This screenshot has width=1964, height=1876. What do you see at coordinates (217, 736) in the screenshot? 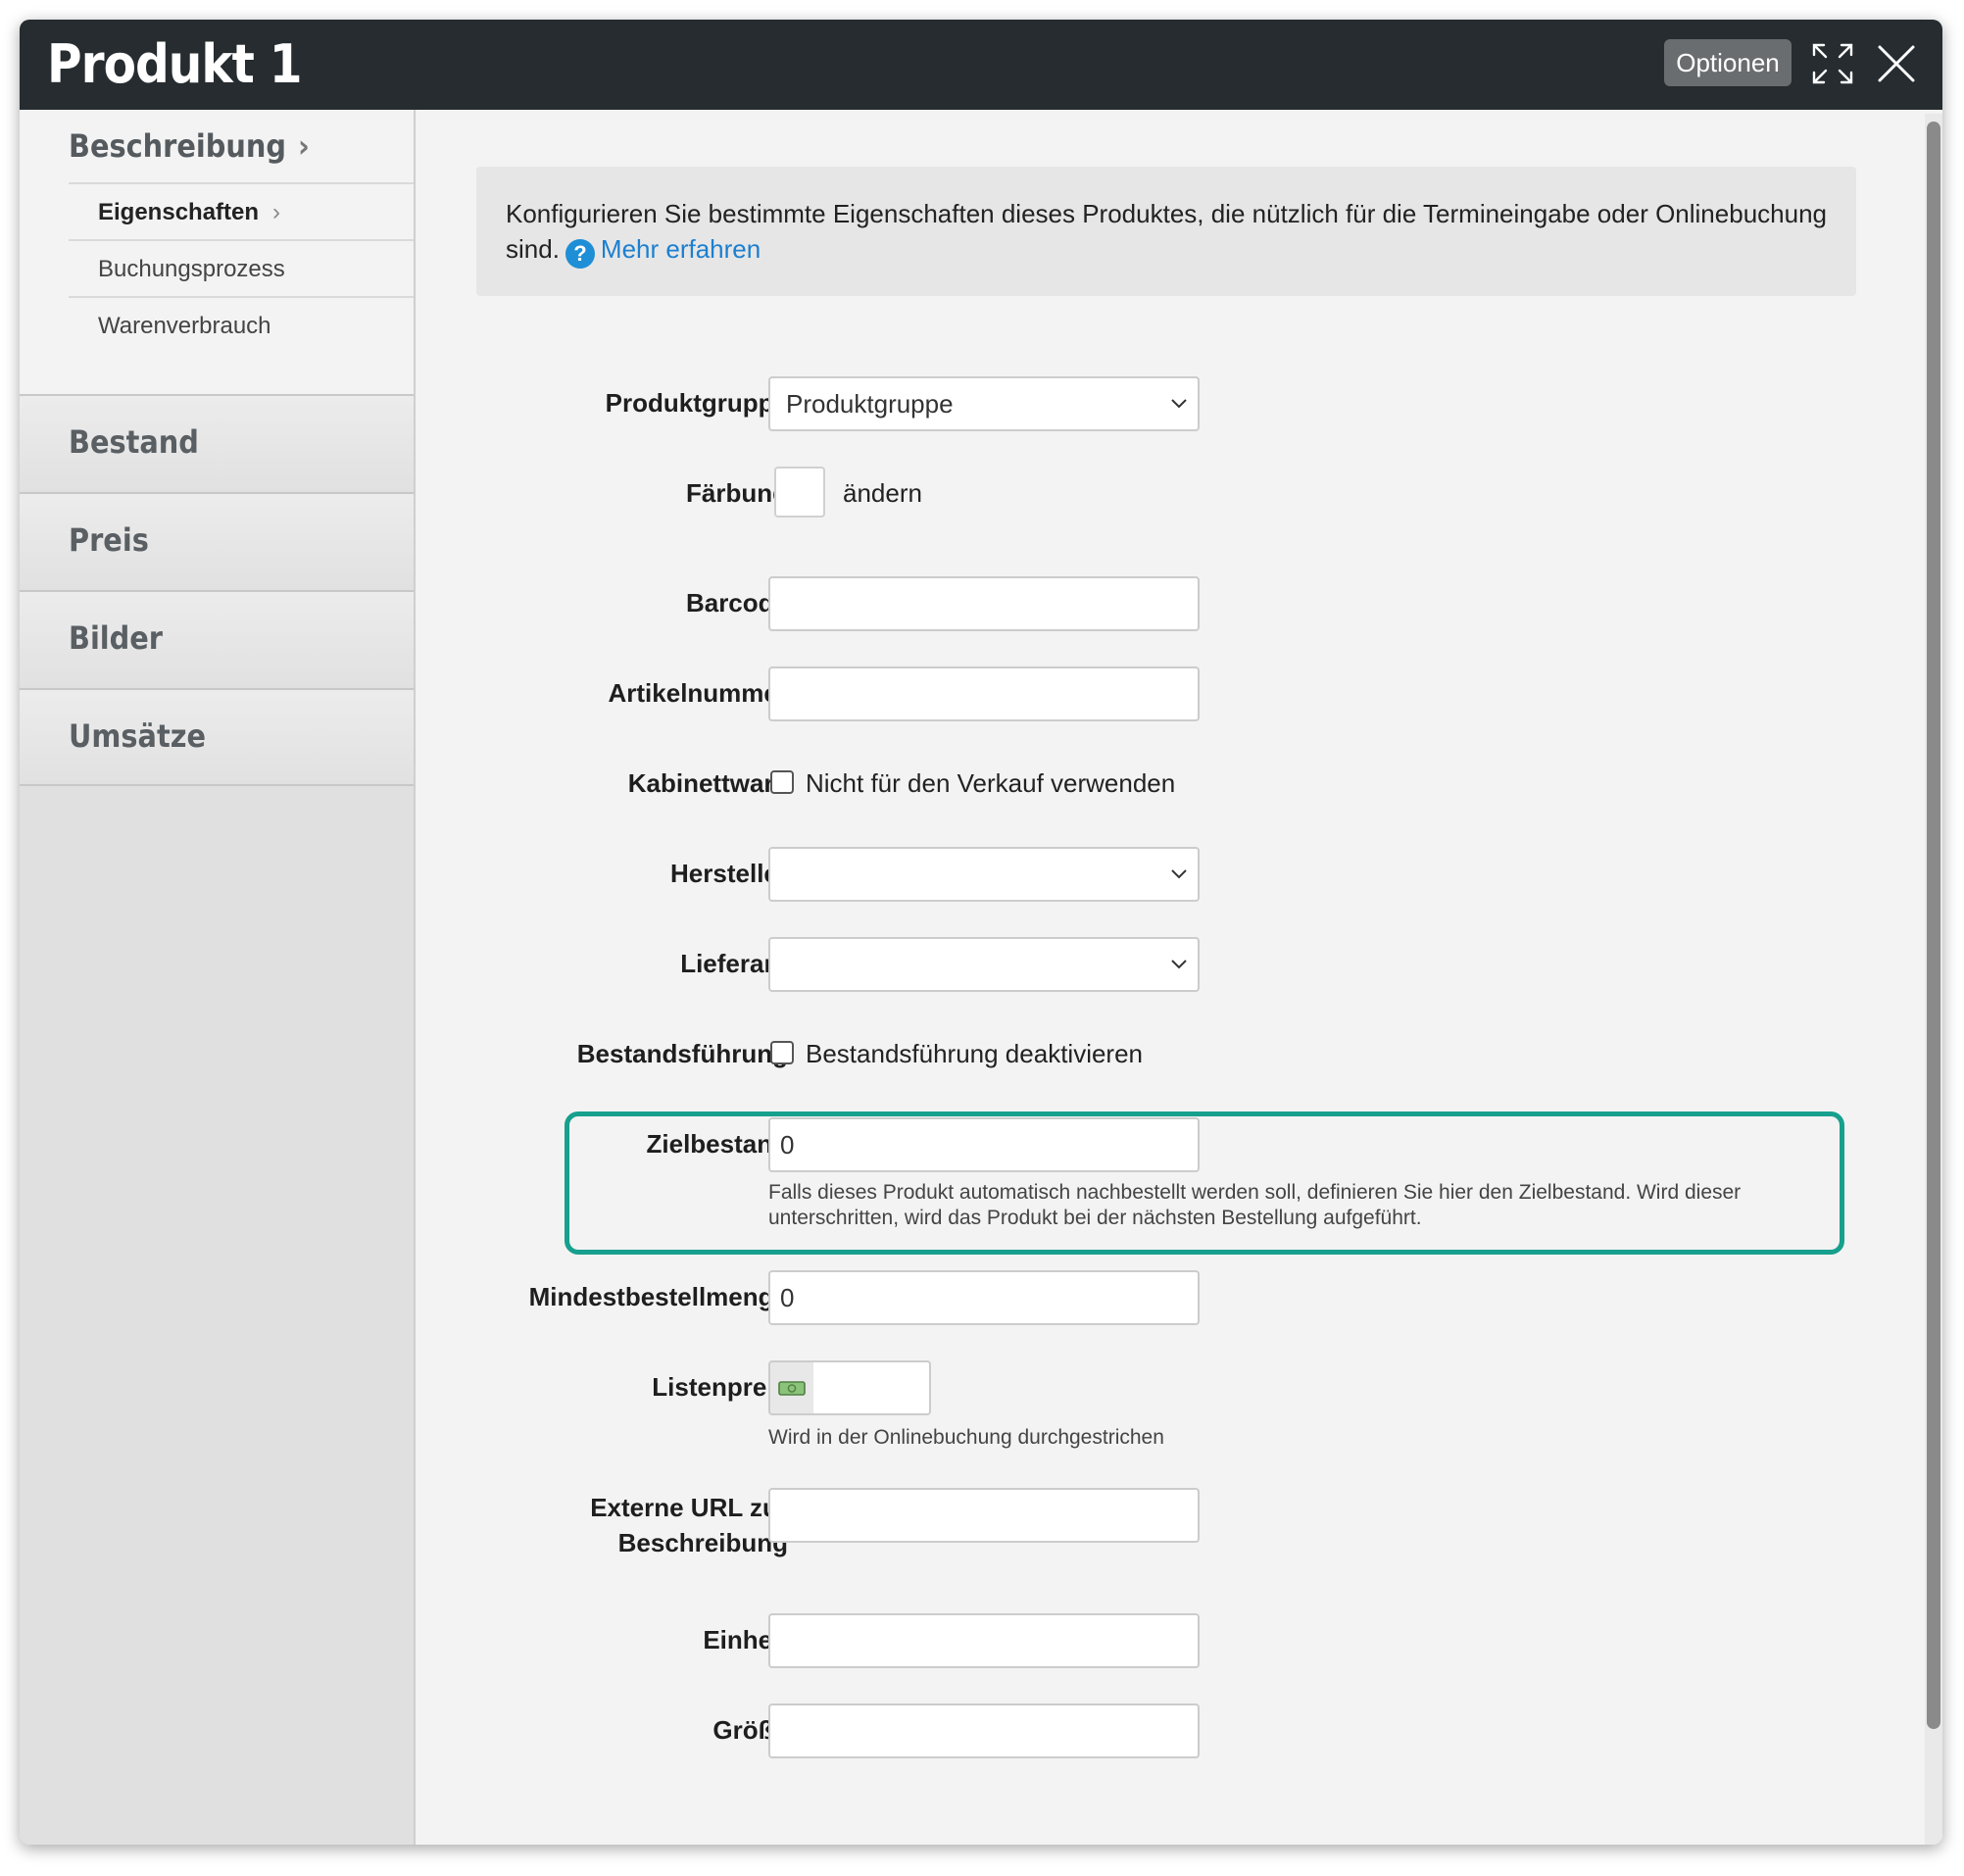
I see `sidebar-item-umsaetze: Umsätze` at bounding box center [217, 736].